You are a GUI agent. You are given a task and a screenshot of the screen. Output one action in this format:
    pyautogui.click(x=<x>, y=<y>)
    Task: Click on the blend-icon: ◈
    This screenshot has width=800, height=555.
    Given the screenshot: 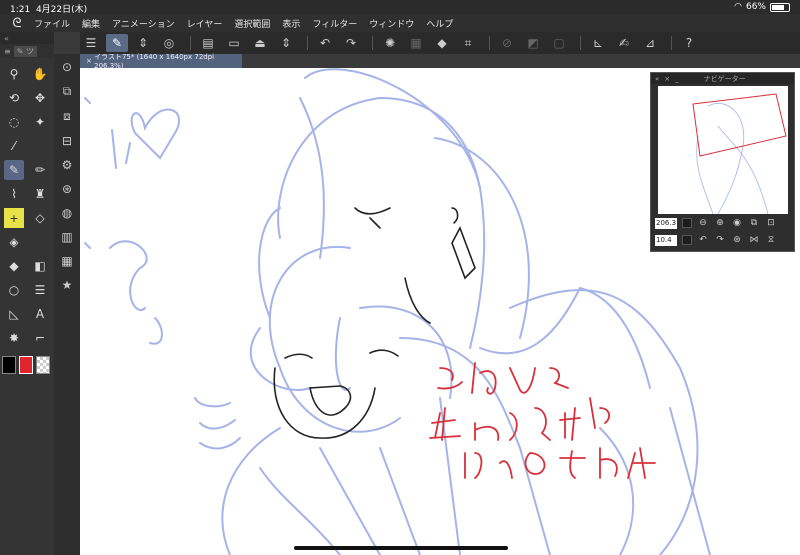 What is the action you would take?
    pyautogui.click(x=14, y=242)
    